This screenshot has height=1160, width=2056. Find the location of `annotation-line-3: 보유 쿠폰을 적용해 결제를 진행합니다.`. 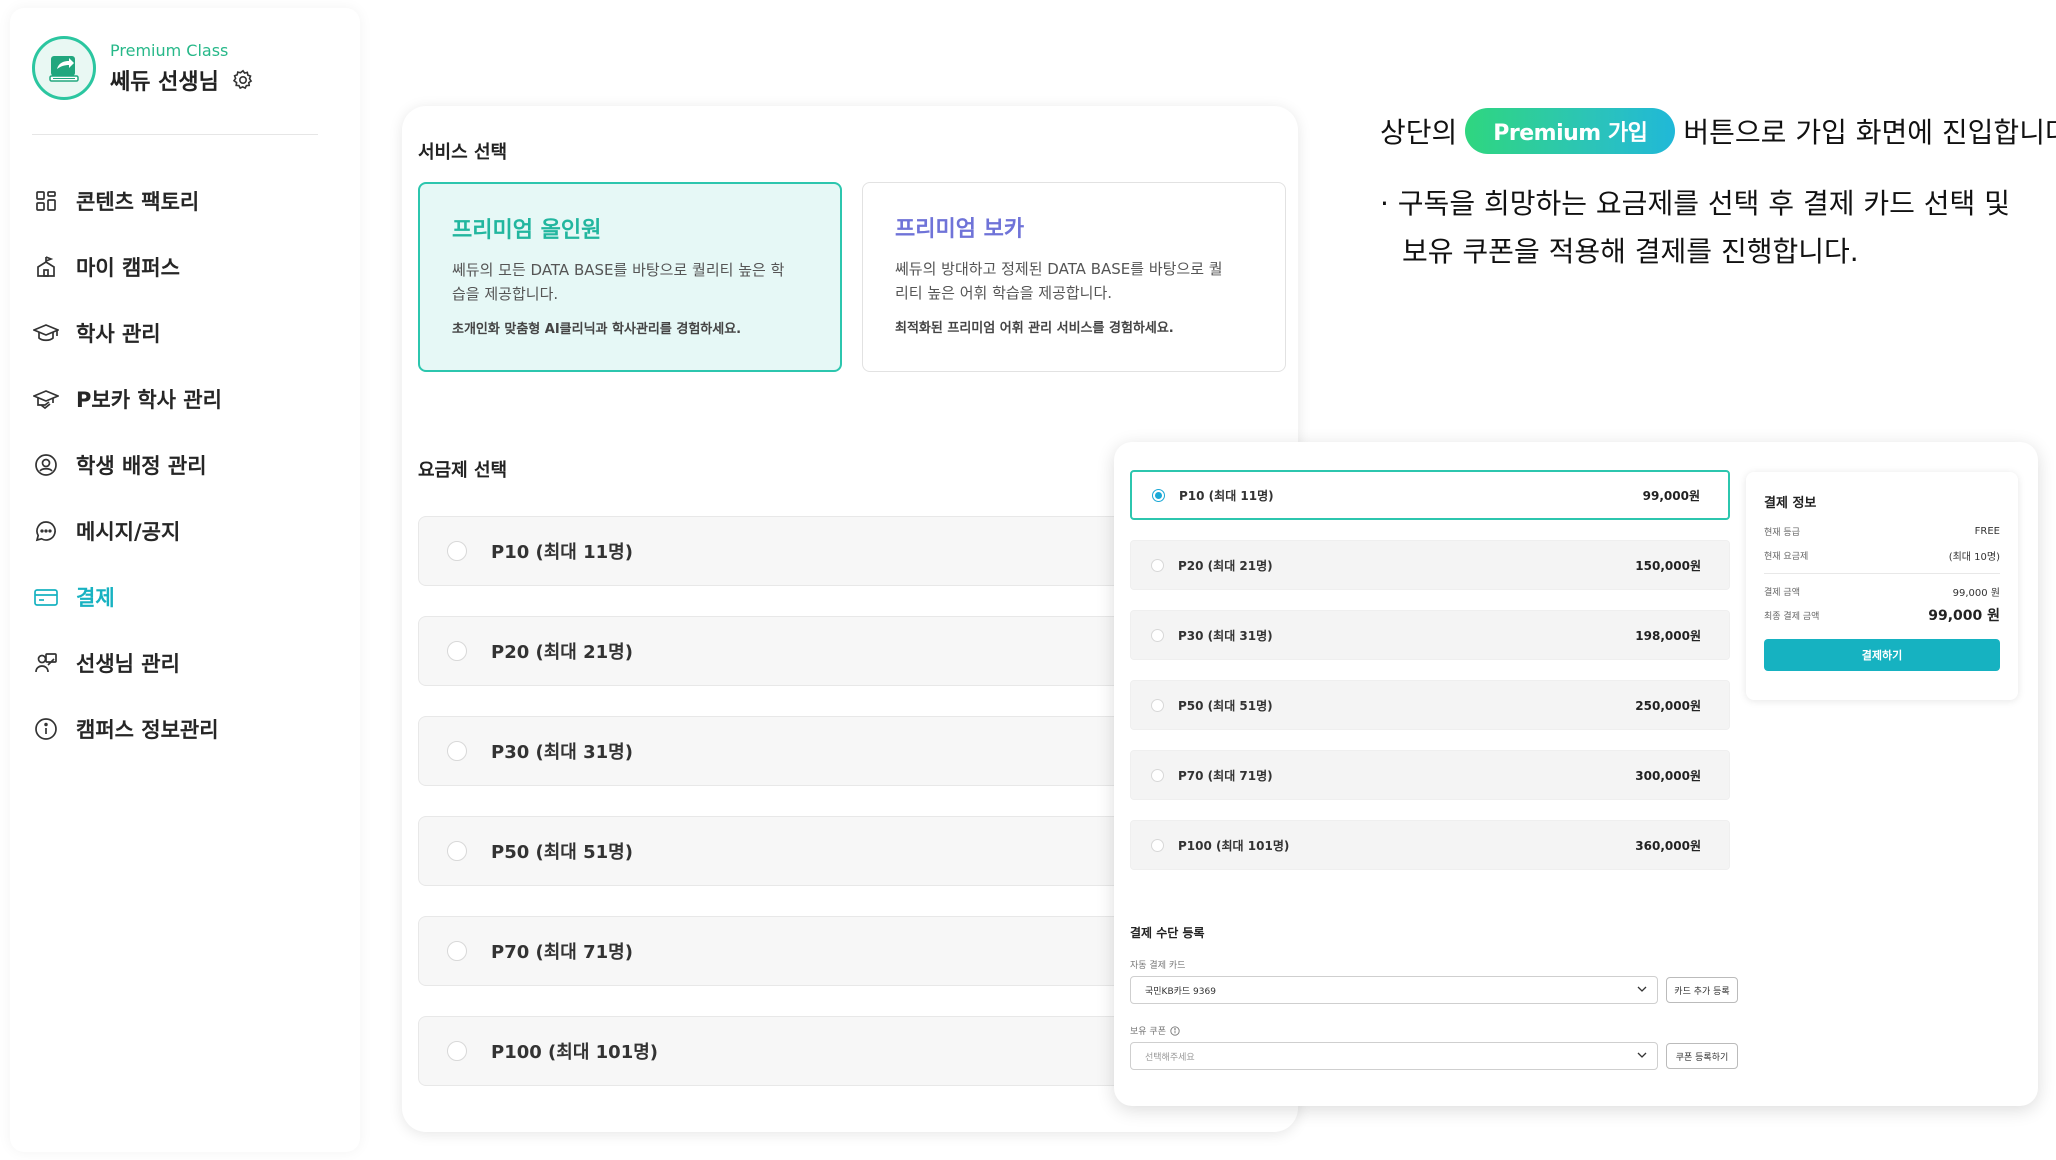

annotation-line-3: 보유 쿠폰을 적용해 결제를 진행합니다. is located at coordinates (1630, 251).